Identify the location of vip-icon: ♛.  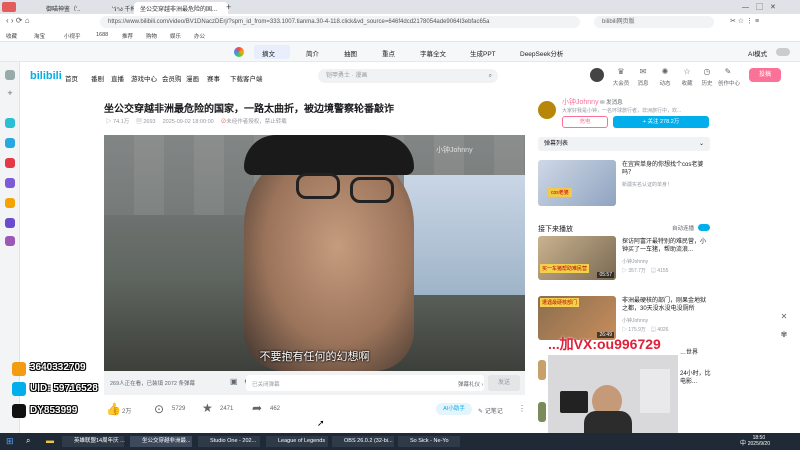
(621, 71).